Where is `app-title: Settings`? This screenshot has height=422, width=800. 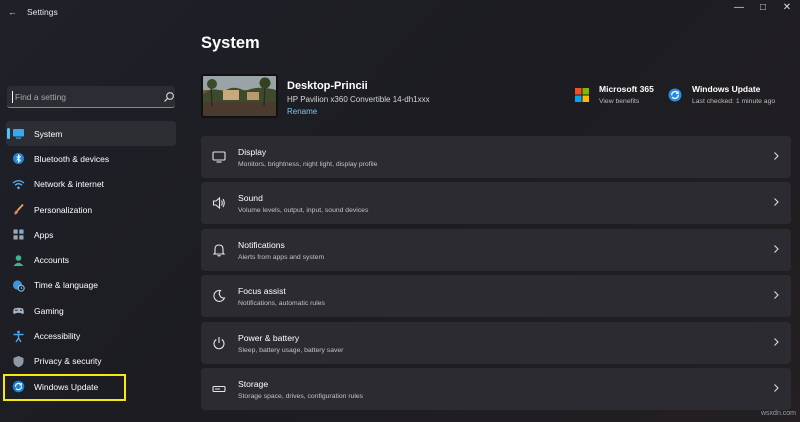 app-title: Settings is located at coordinates (42, 12).